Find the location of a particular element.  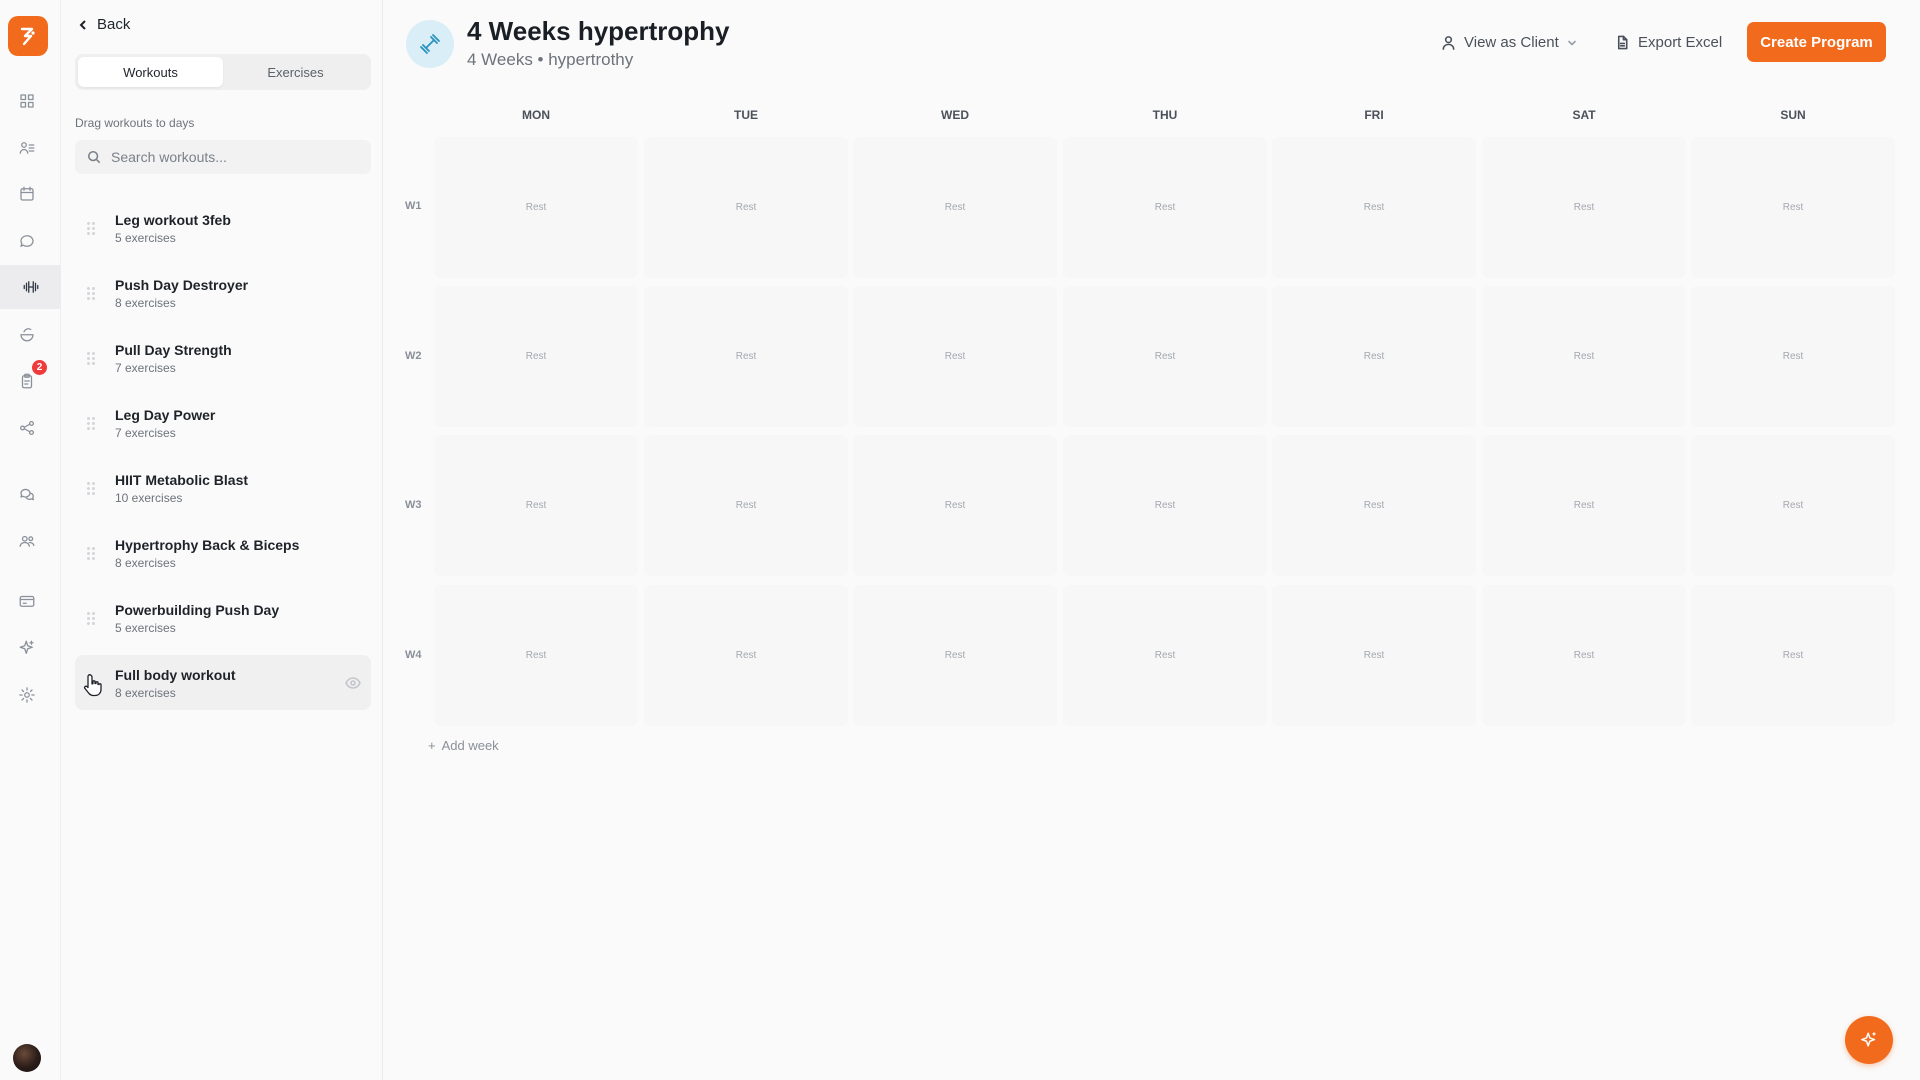

workout-item: Pull Day Strength 7 exercises is located at coordinates (223, 357).